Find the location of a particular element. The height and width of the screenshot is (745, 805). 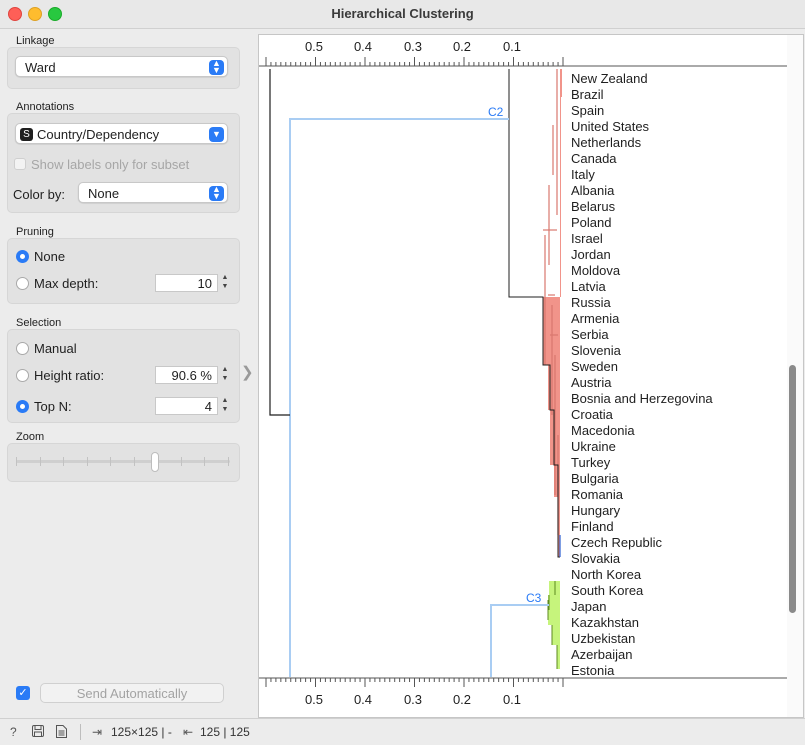

linkage-value: Ward is located at coordinates (40, 67).